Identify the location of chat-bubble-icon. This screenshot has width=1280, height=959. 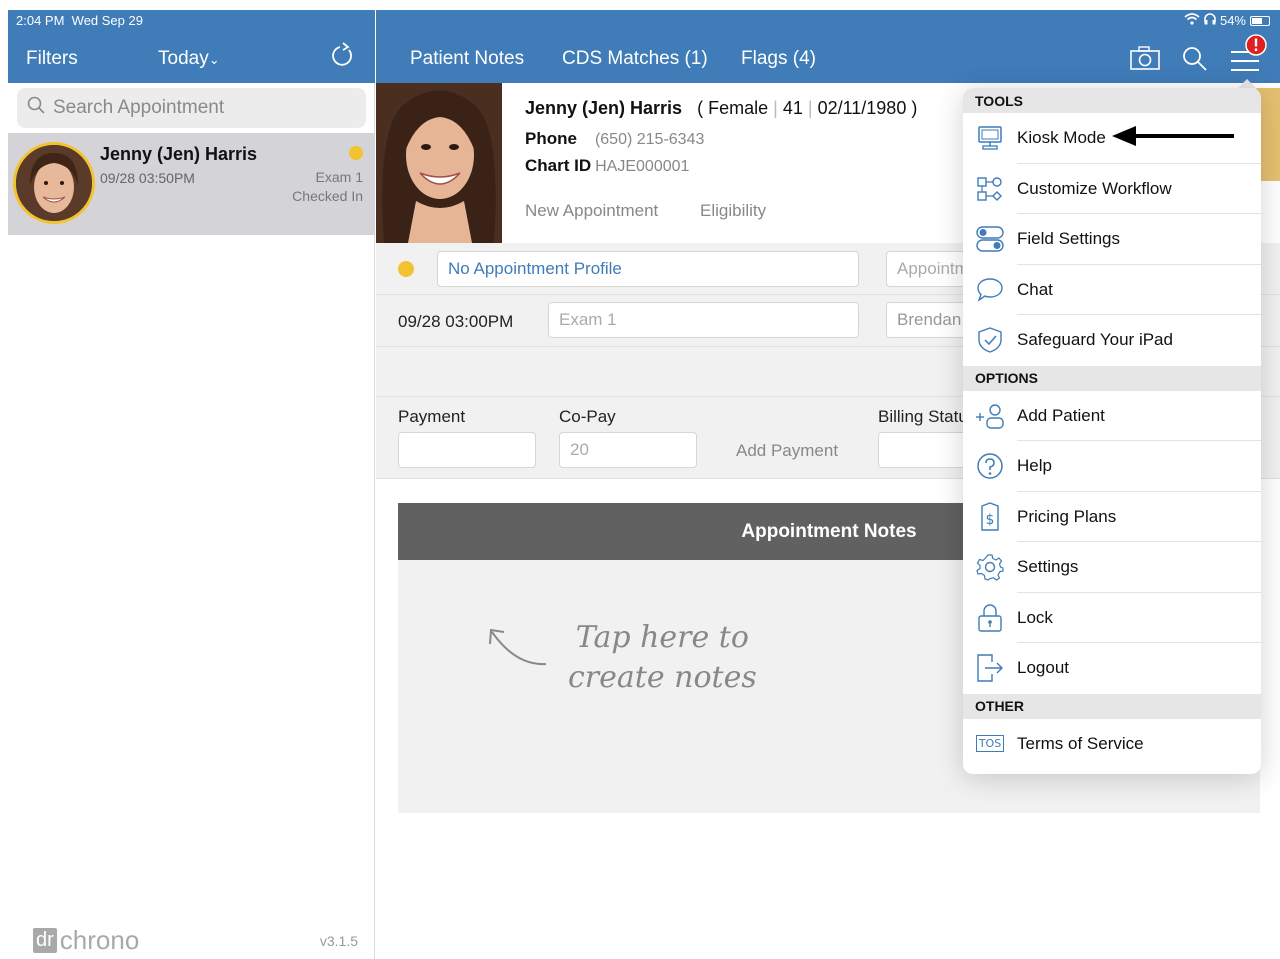
(990, 290).